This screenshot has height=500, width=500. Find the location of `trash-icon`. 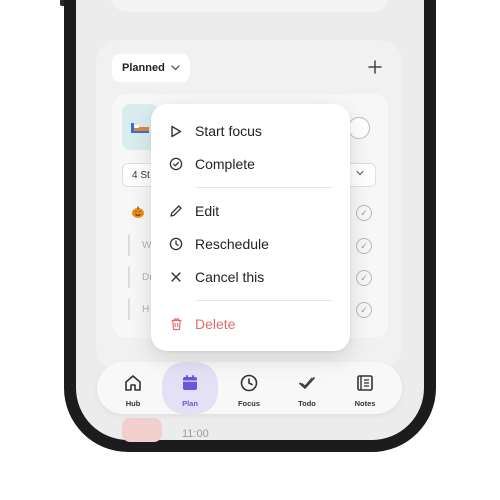

trash-icon is located at coordinates (176, 324).